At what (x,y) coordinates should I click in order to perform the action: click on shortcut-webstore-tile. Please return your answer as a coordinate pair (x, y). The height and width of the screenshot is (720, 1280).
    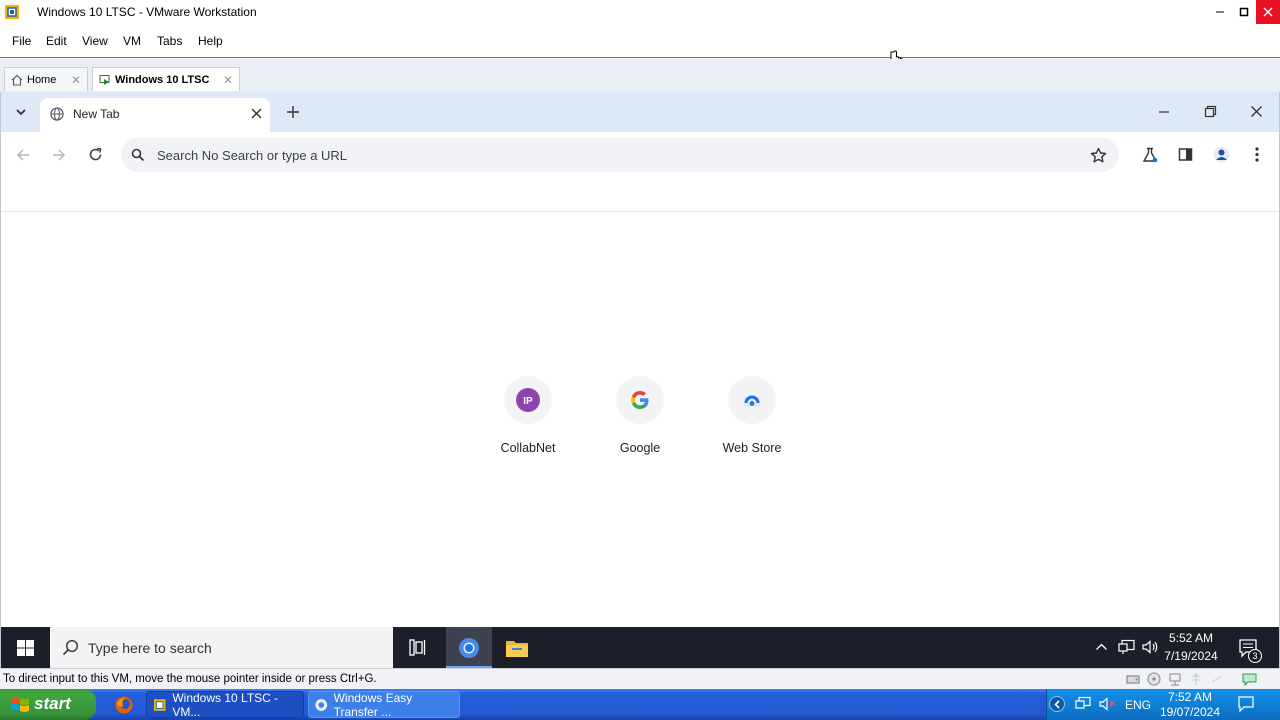
    Looking at the image, I should click on (752, 400).